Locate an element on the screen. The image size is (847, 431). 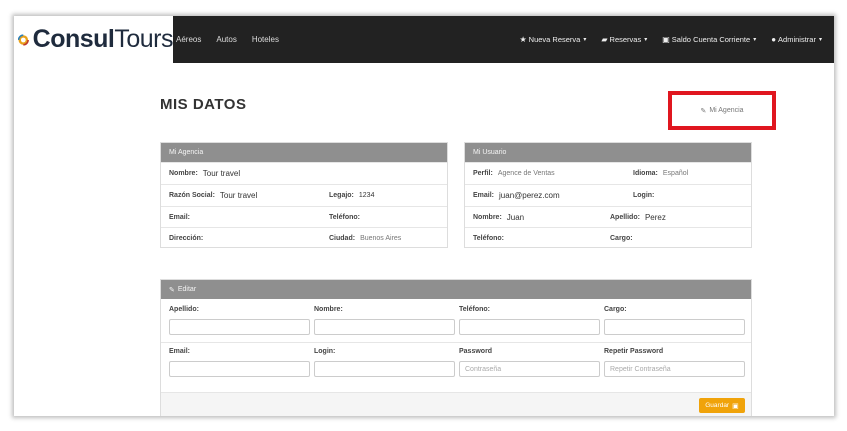
agencia-row-email: Email: Teléfono: is located at coordinates (304, 217).